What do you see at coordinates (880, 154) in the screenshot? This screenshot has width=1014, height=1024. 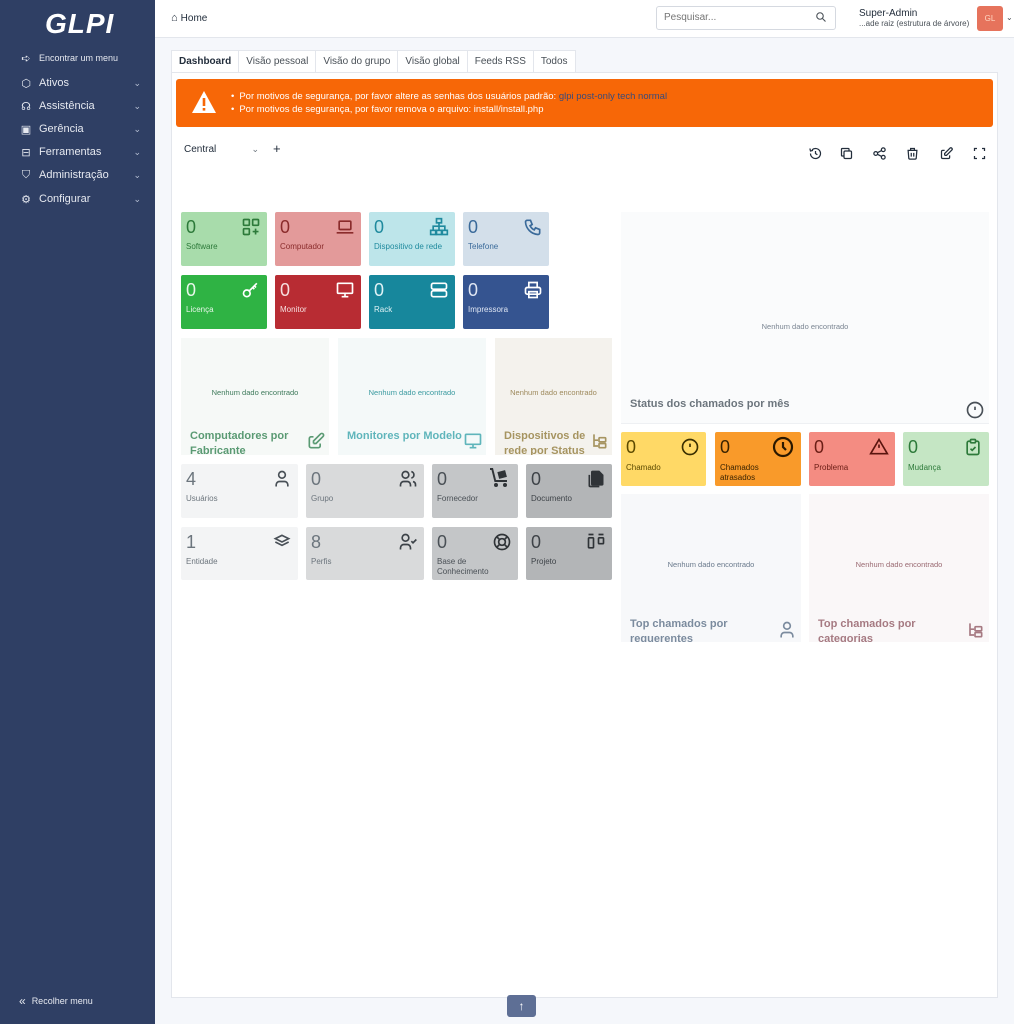 I see `share-icon` at bounding box center [880, 154].